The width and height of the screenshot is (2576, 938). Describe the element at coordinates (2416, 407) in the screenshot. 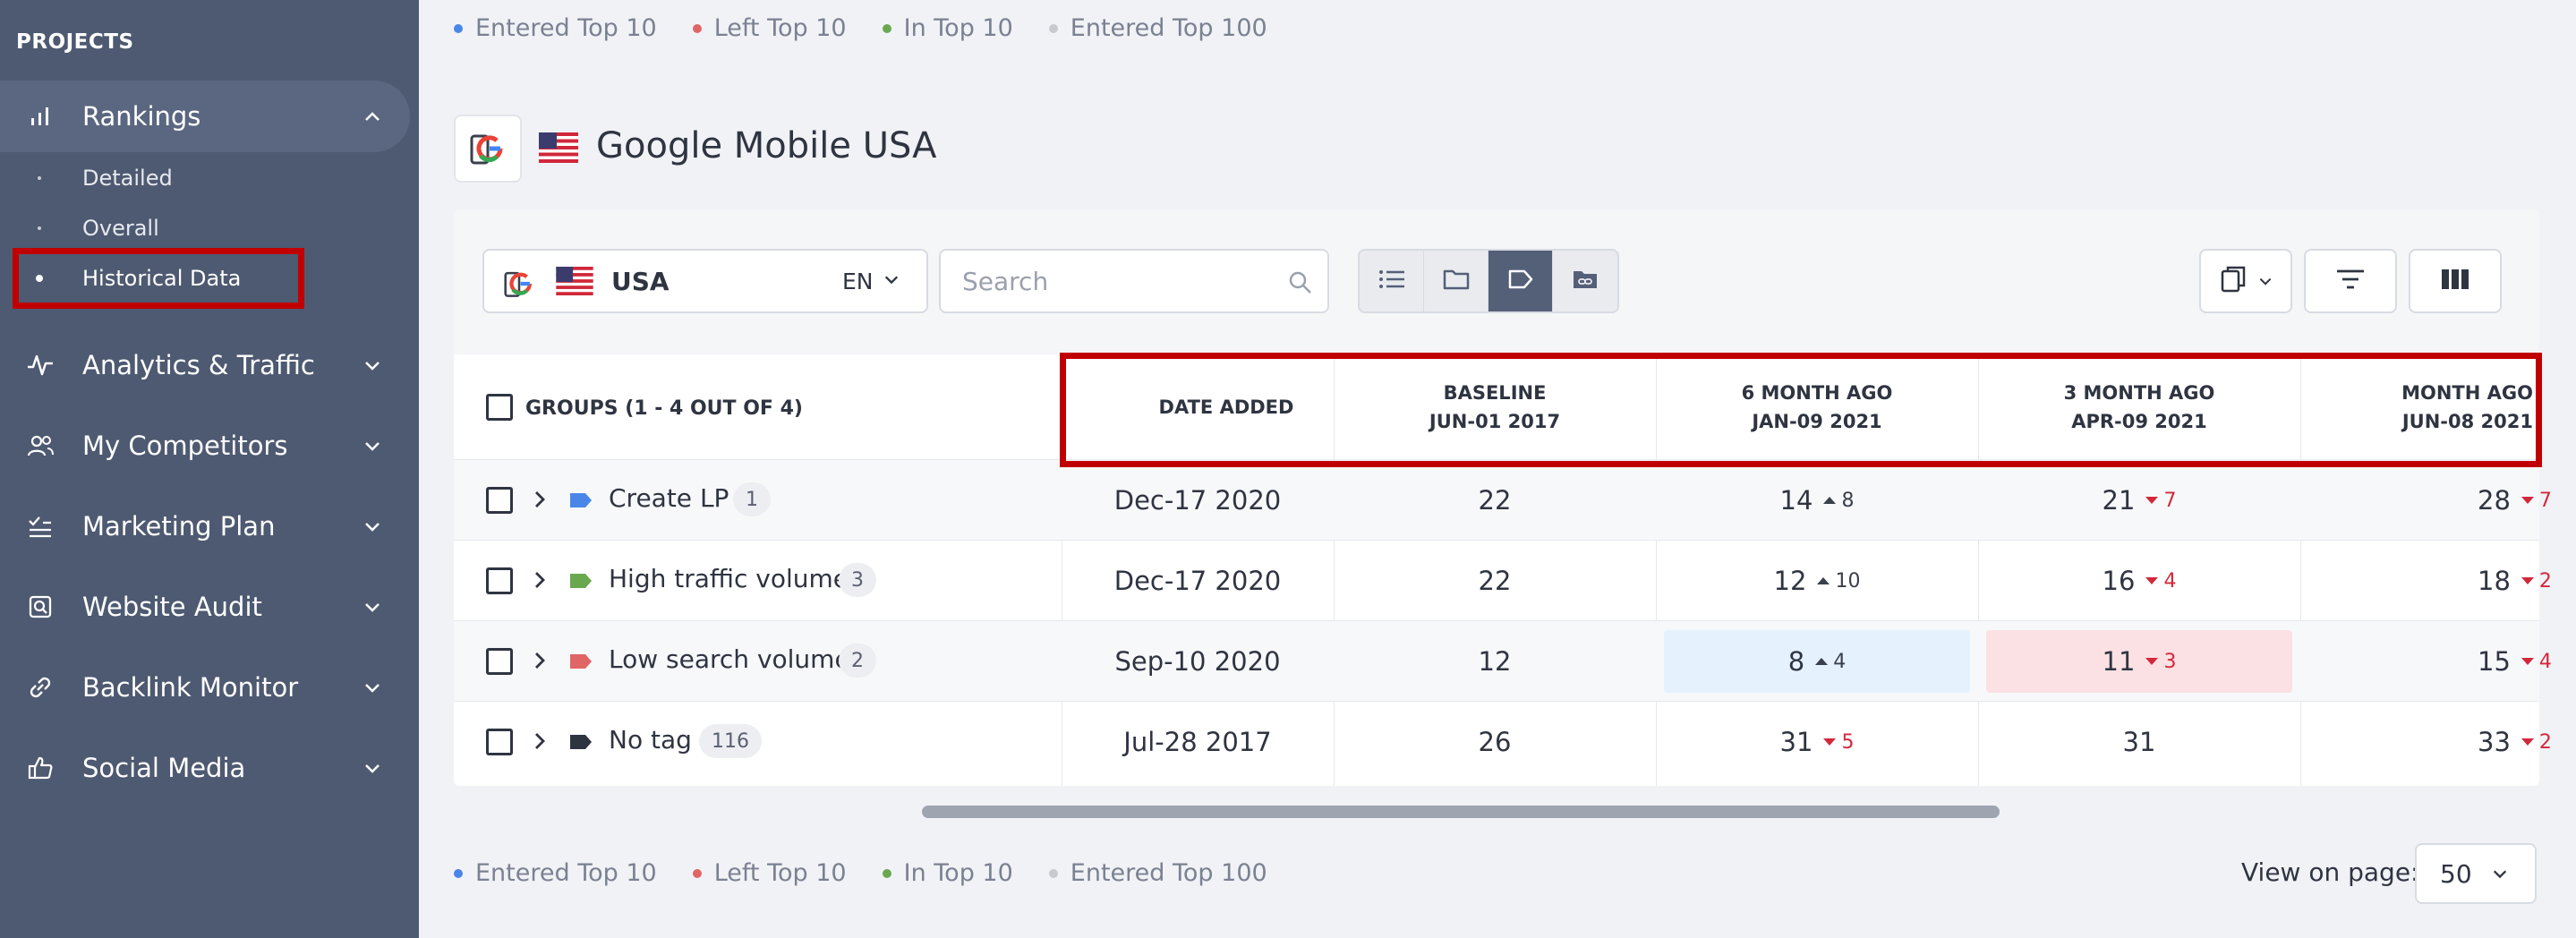

I see `column-header-month-ago: MONTH AGO JUN-08 2021` at that location.